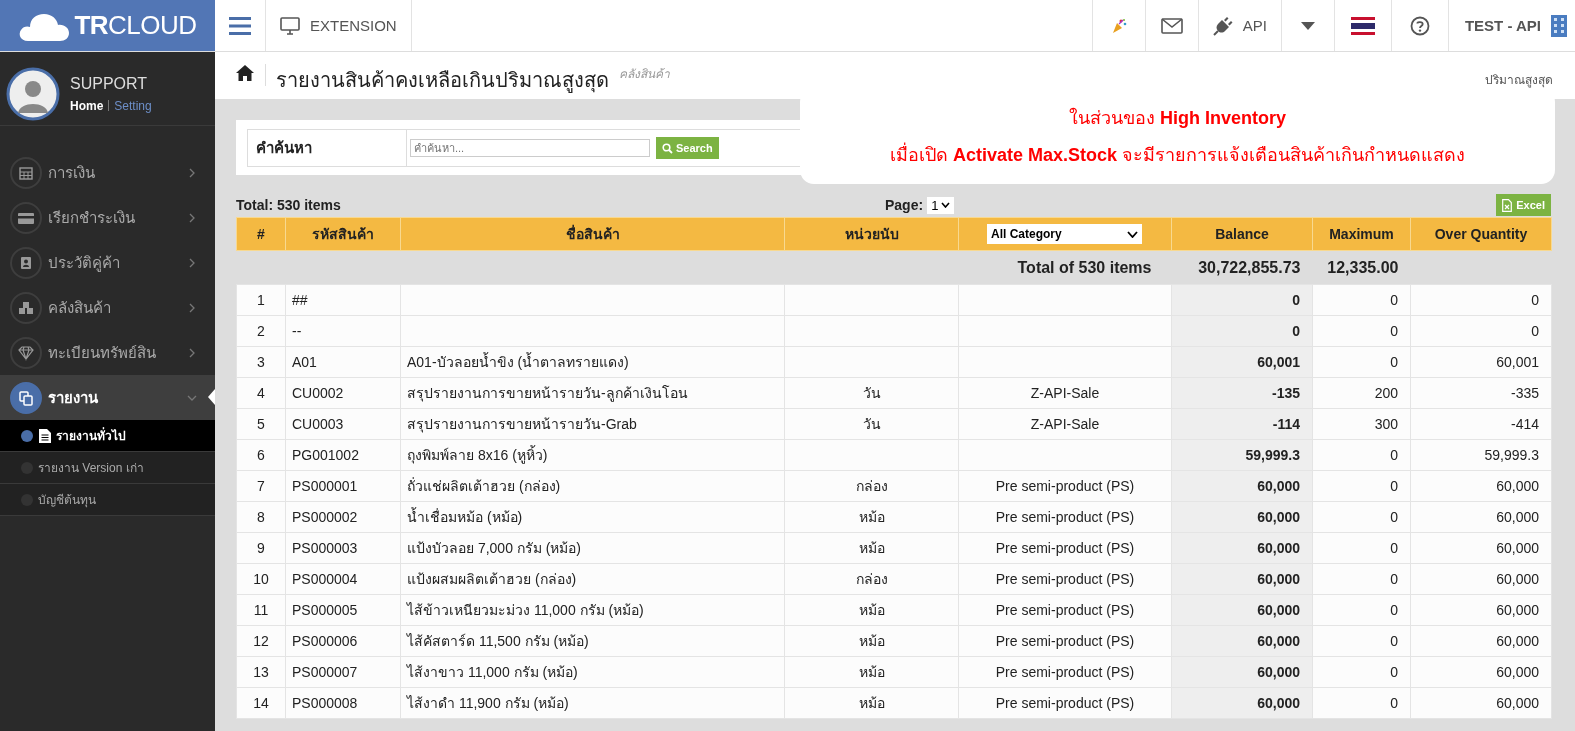 The height and width of the screenshot is (731, 1575). I want to click on party-popper-icon, so click(1118, 25).